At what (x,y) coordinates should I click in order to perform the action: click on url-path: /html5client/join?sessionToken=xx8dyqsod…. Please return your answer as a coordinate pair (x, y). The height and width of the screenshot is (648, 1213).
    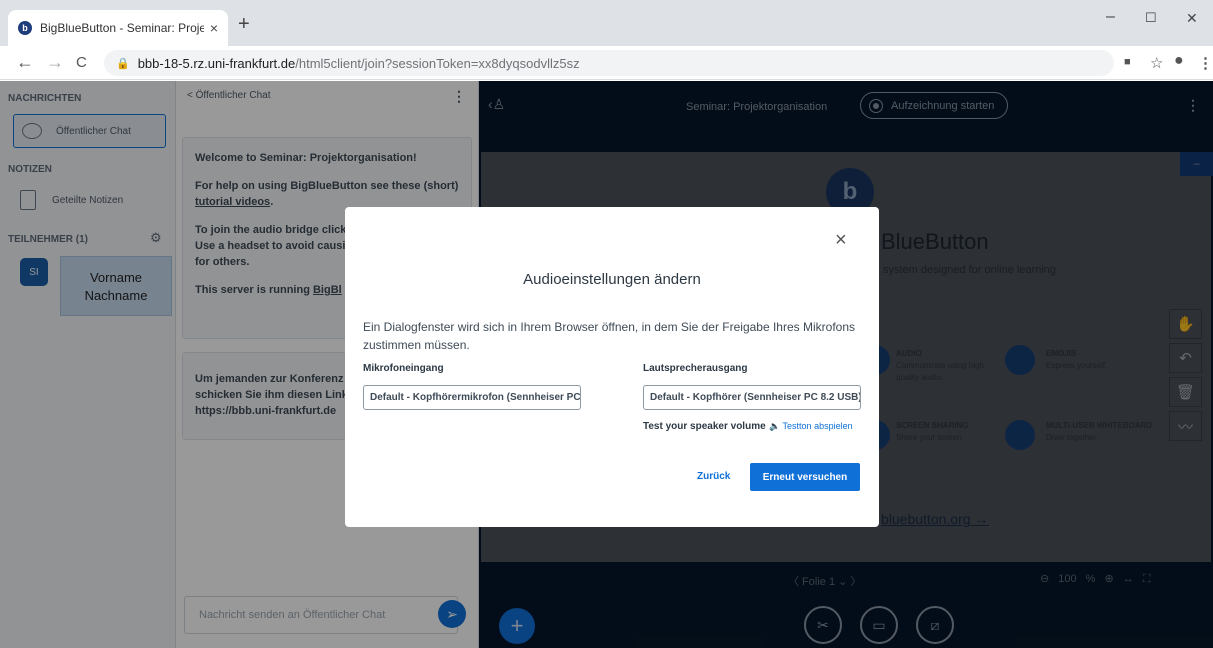
    Looking at the image, I should click on (437, 63).